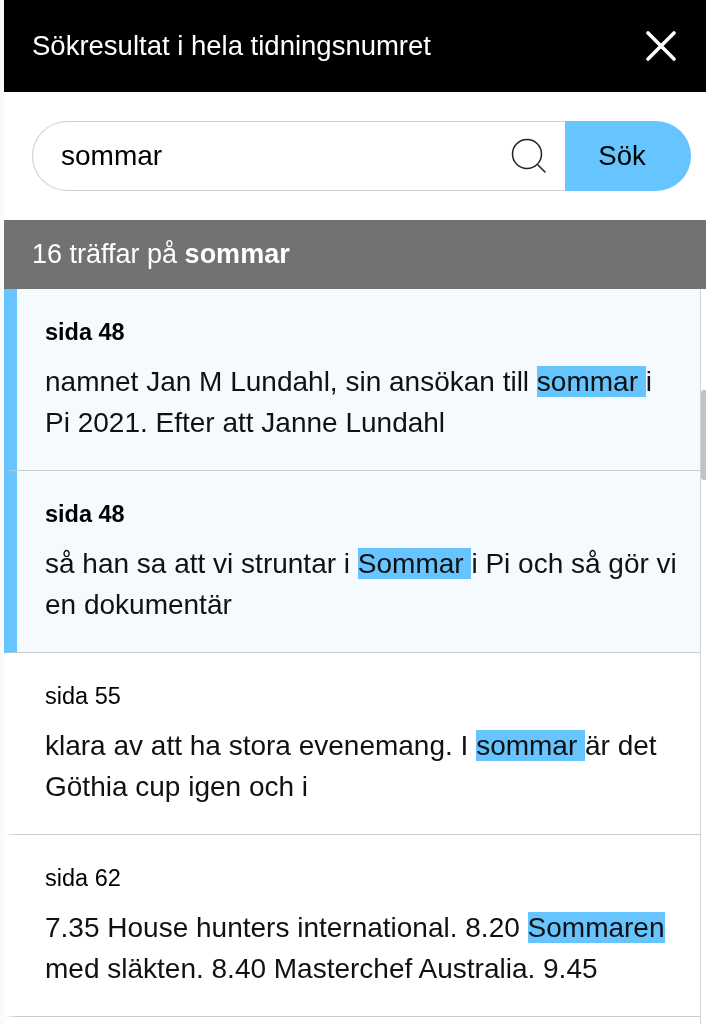 The image size is (706, 1024). What do you see at coordinates (529, 156) in the screenshot?
I see `search-icon` at bounding box center [529, 156].